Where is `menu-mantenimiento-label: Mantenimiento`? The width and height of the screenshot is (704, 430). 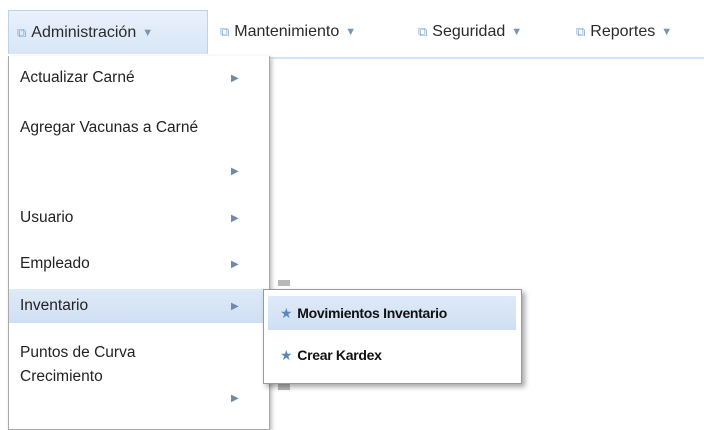 menu-mantenimiento-label: Mantenimiento is located at coordinates (287, 31).